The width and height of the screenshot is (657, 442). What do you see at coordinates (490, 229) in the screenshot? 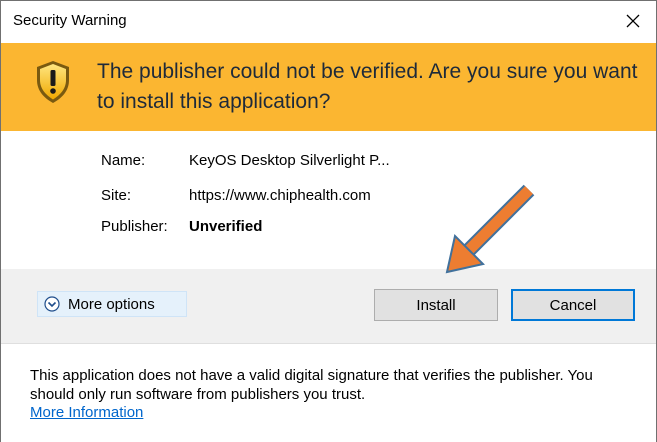
I see `orange-arrow-icon` at bounding box center [490, 229].